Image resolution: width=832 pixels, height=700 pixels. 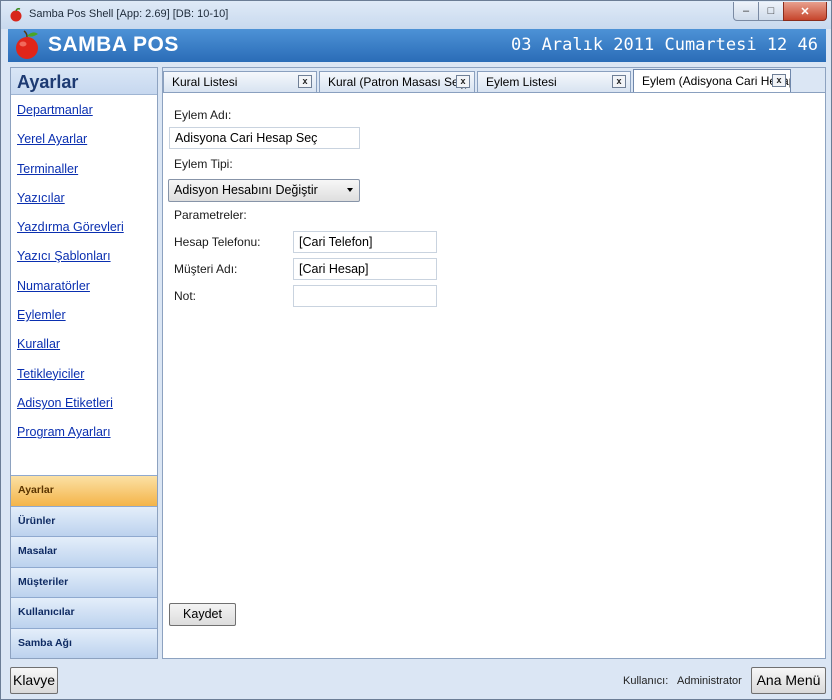 I want to click on nav-musteriler: Müşteriler, so click(x=84, y=581).